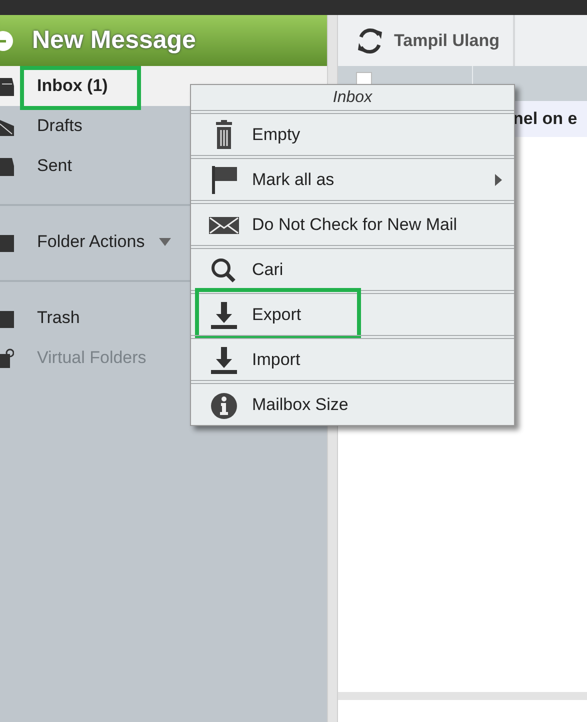 The image size is (587, 722). What do you see at coordinates (300, 404) in the screenshot?
I see `menu-item-label: Mailbox Size` at bounding box center [300, 404].